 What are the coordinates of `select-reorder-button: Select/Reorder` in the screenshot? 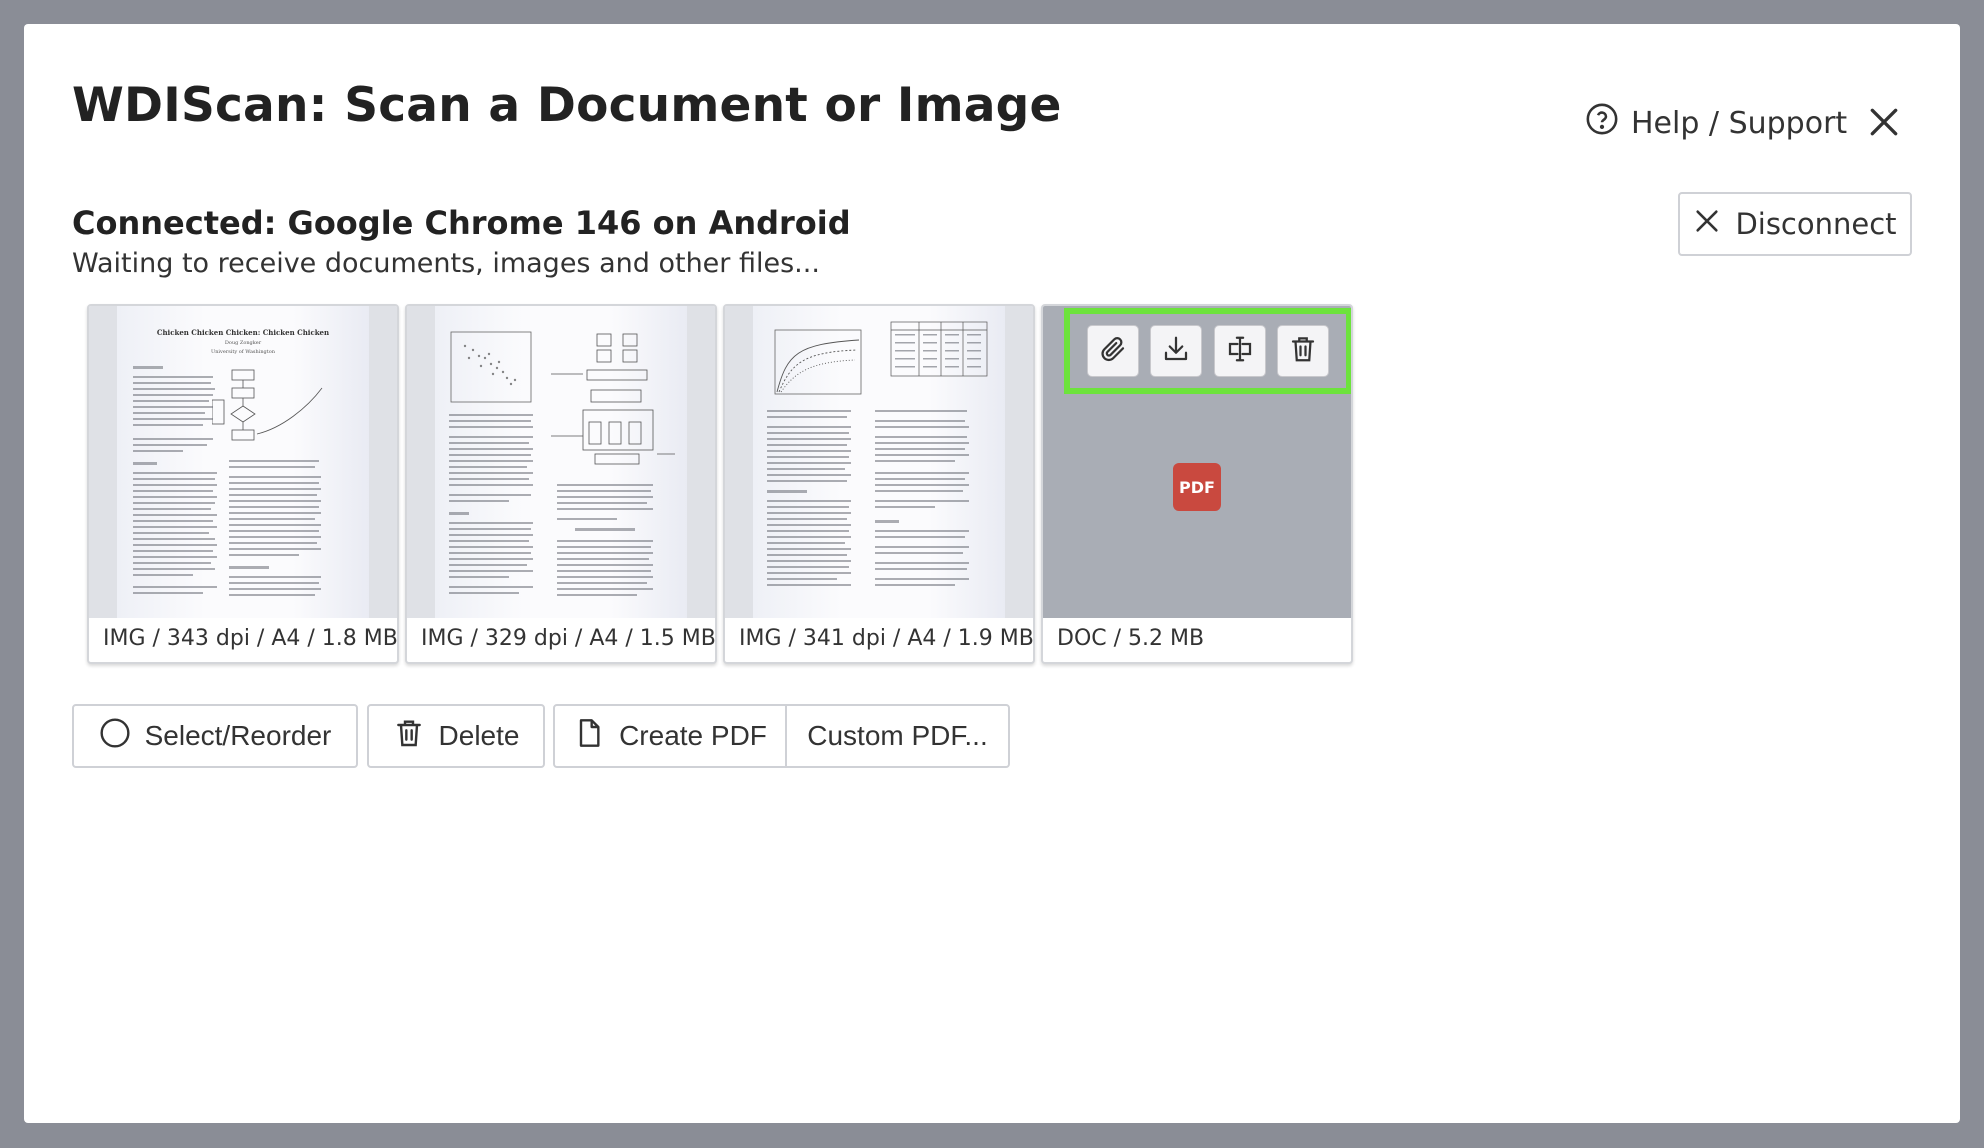 It's located at (215, 736).